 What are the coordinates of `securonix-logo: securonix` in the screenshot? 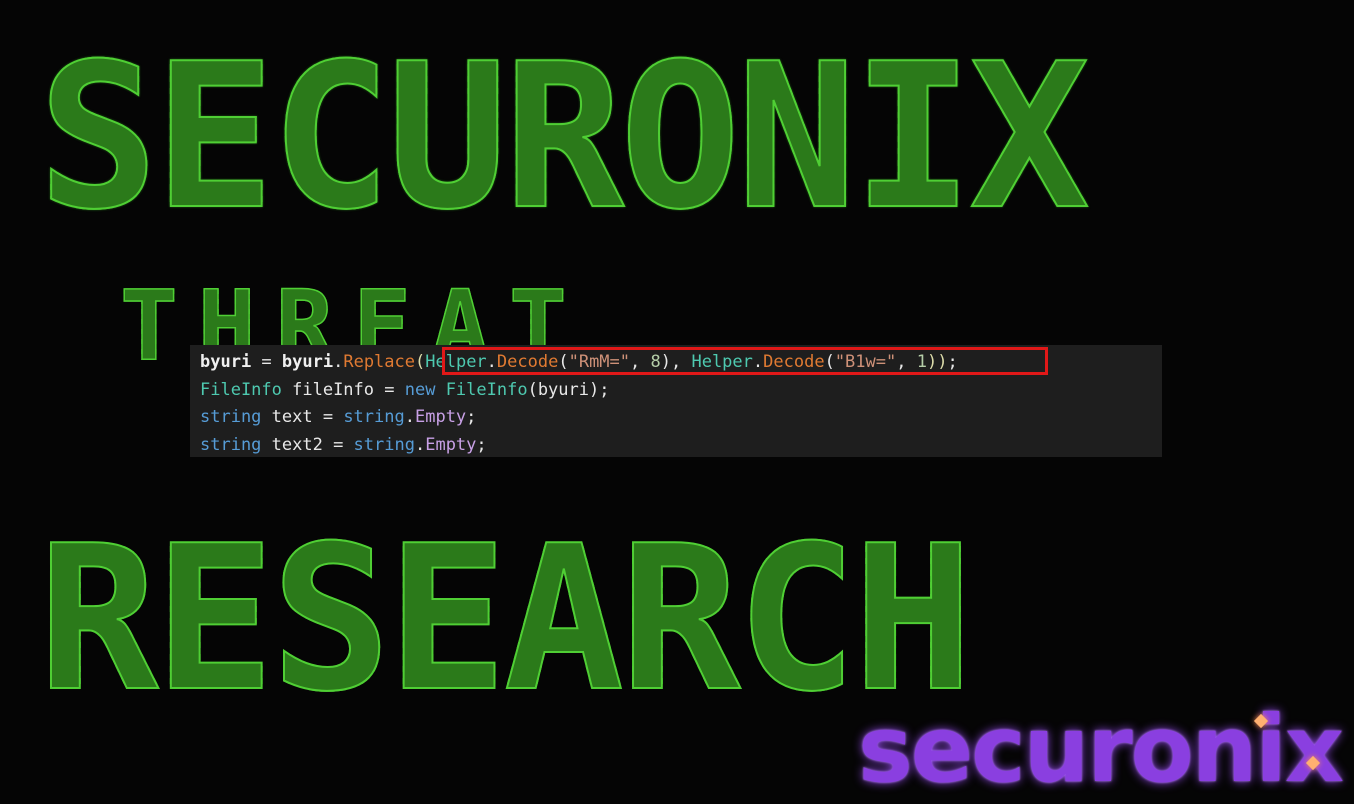 It's located at (1101, 751).